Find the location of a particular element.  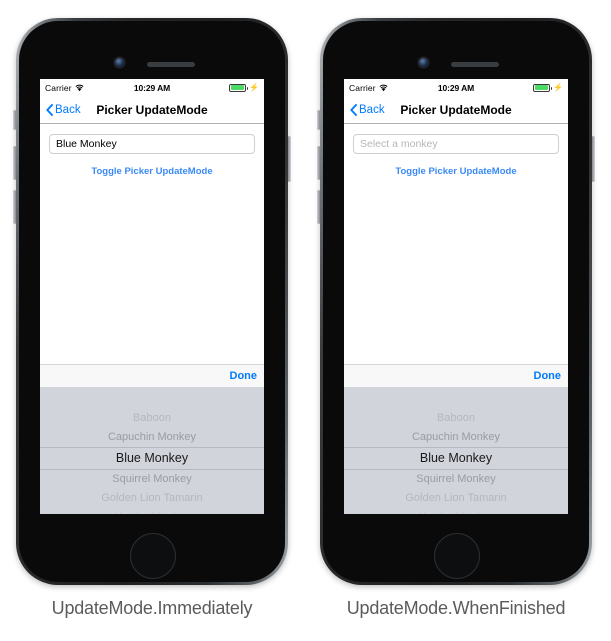

monkey-text-field: Select a monkey is located at coordinates (456, 144).